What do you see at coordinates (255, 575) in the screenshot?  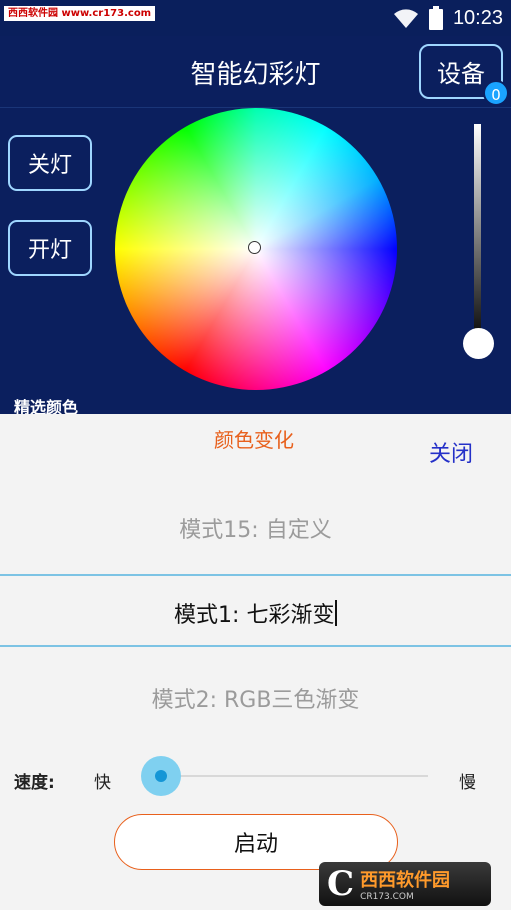 I see `picker-divider-top` at bounding box center [255, 575].